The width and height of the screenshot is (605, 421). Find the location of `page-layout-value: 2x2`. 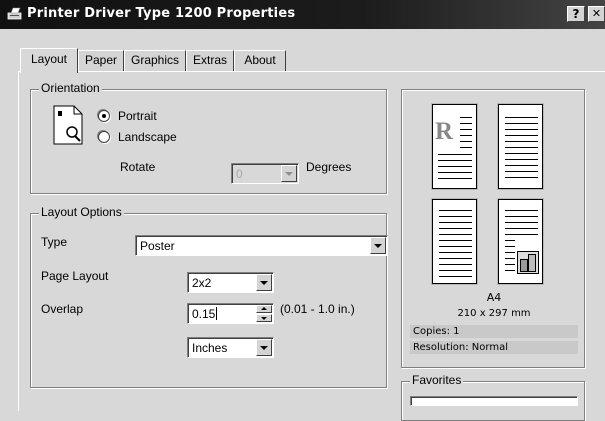

page-layout-value: 2x2 is located at coordinates (202, 283).